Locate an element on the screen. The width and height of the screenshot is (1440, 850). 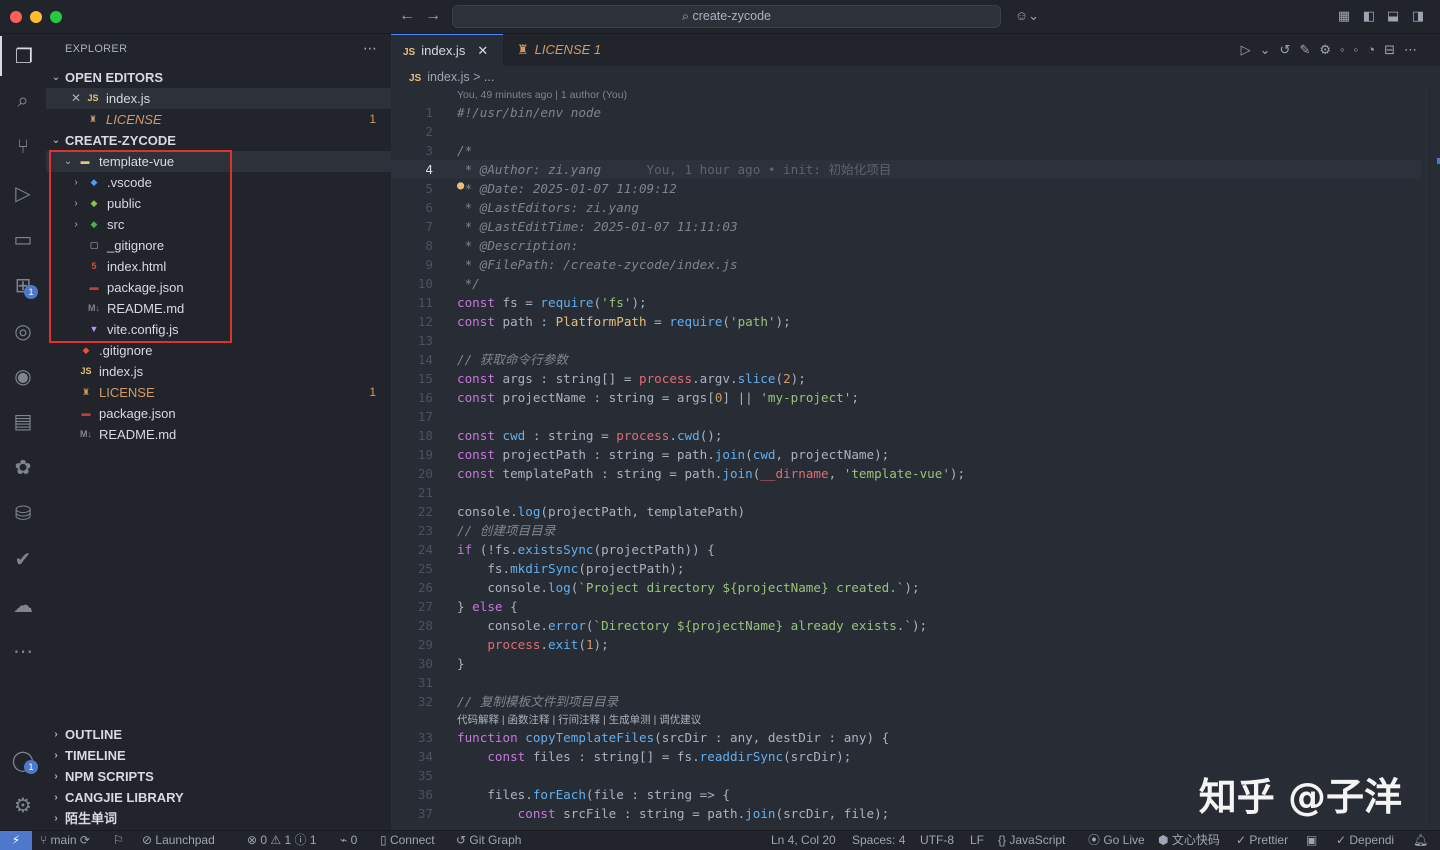
tree-item-index-js: JS index.js is located at coordinates (218, 371).